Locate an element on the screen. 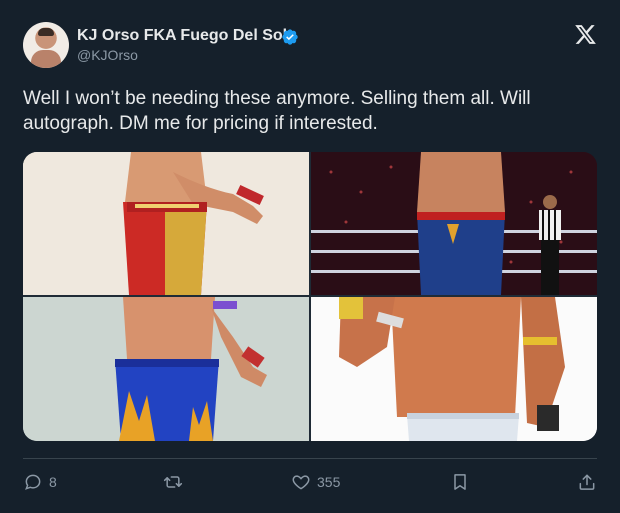 The width and height of the screenshot is (620, 513). share-button is located at coordinates (587, 482).